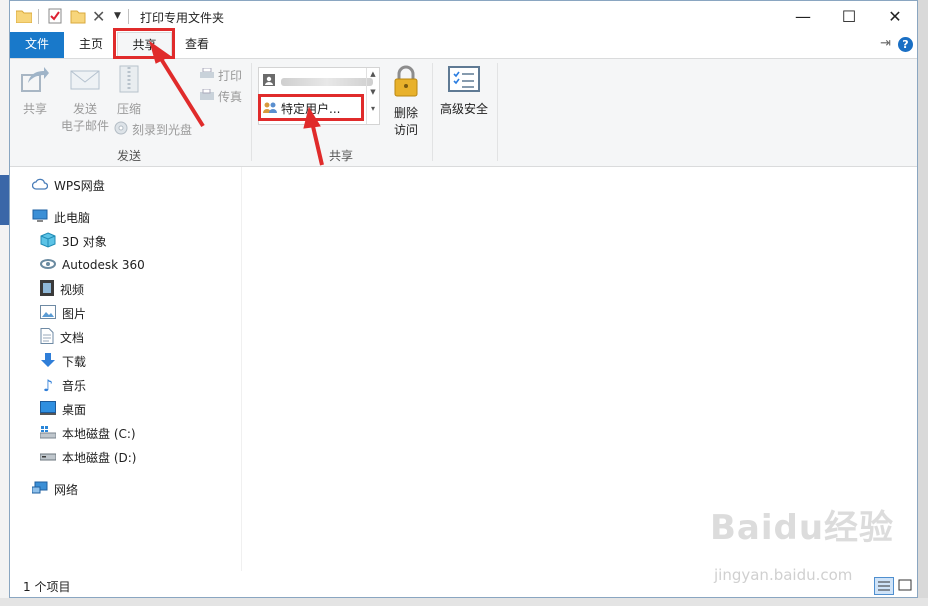 This screenshot has height=606, width=928. What do you see at coordinates (802, 528) in the screenshot?
I see `watermark-brand: Baidu经验` at bounding box center [802, 528].